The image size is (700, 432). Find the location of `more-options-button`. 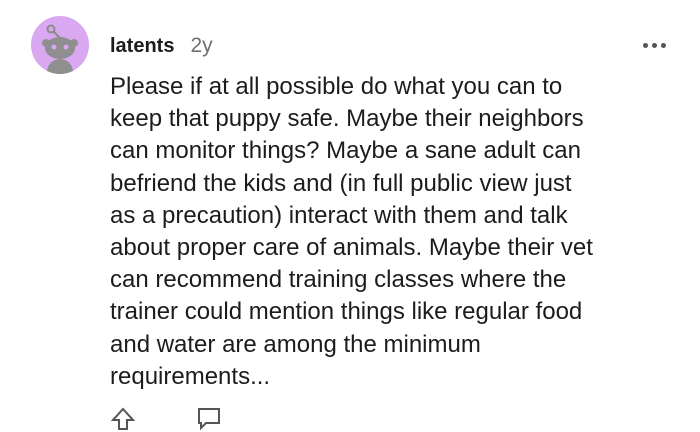

more-options-button is located at coordinates (654, 45).